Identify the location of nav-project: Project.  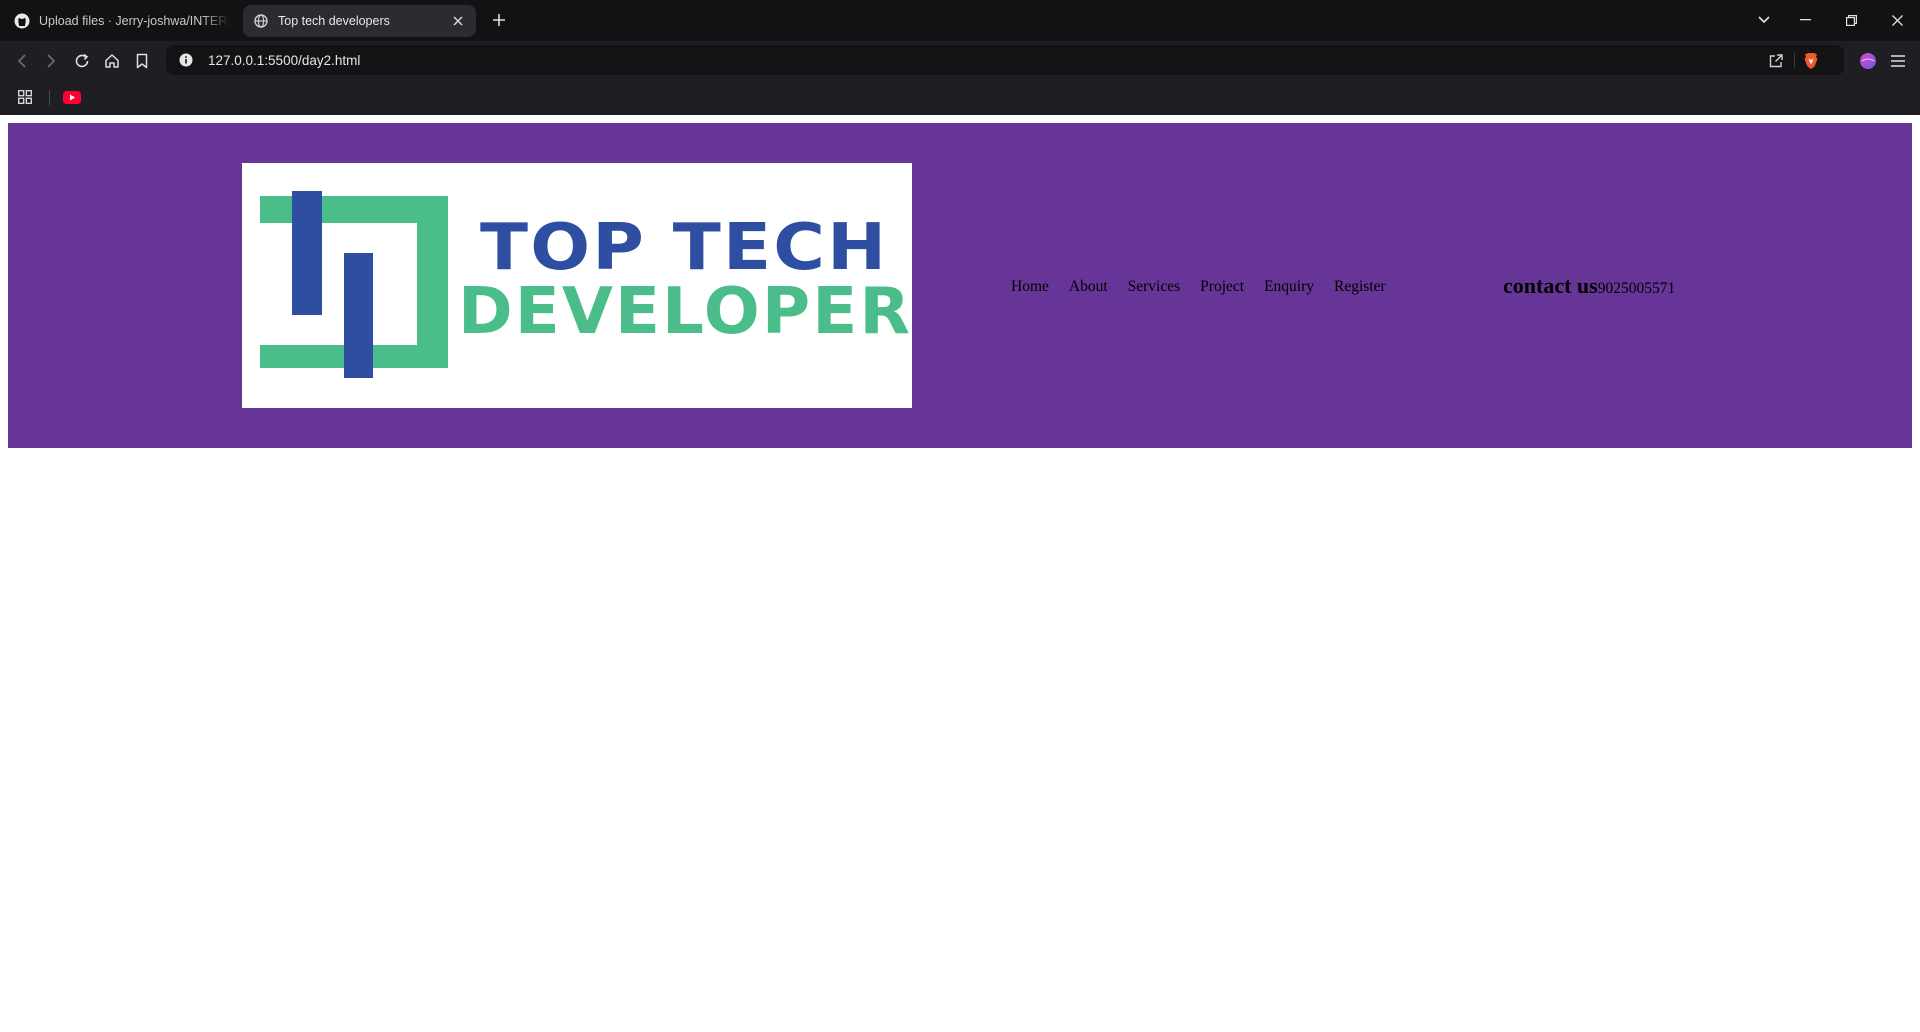
(1222, 287).